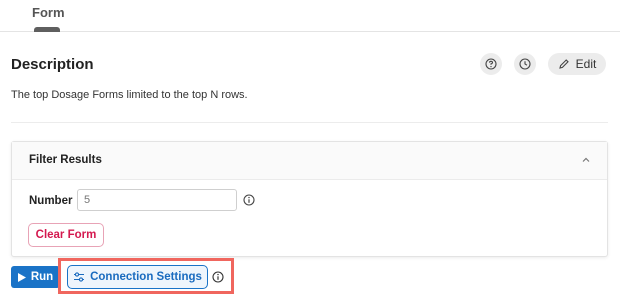 This screenshot has width=620, height=302. Describe the element at coordinates (586, 64) in the screenshot. I see `edit-button-label: Edit` at that location.